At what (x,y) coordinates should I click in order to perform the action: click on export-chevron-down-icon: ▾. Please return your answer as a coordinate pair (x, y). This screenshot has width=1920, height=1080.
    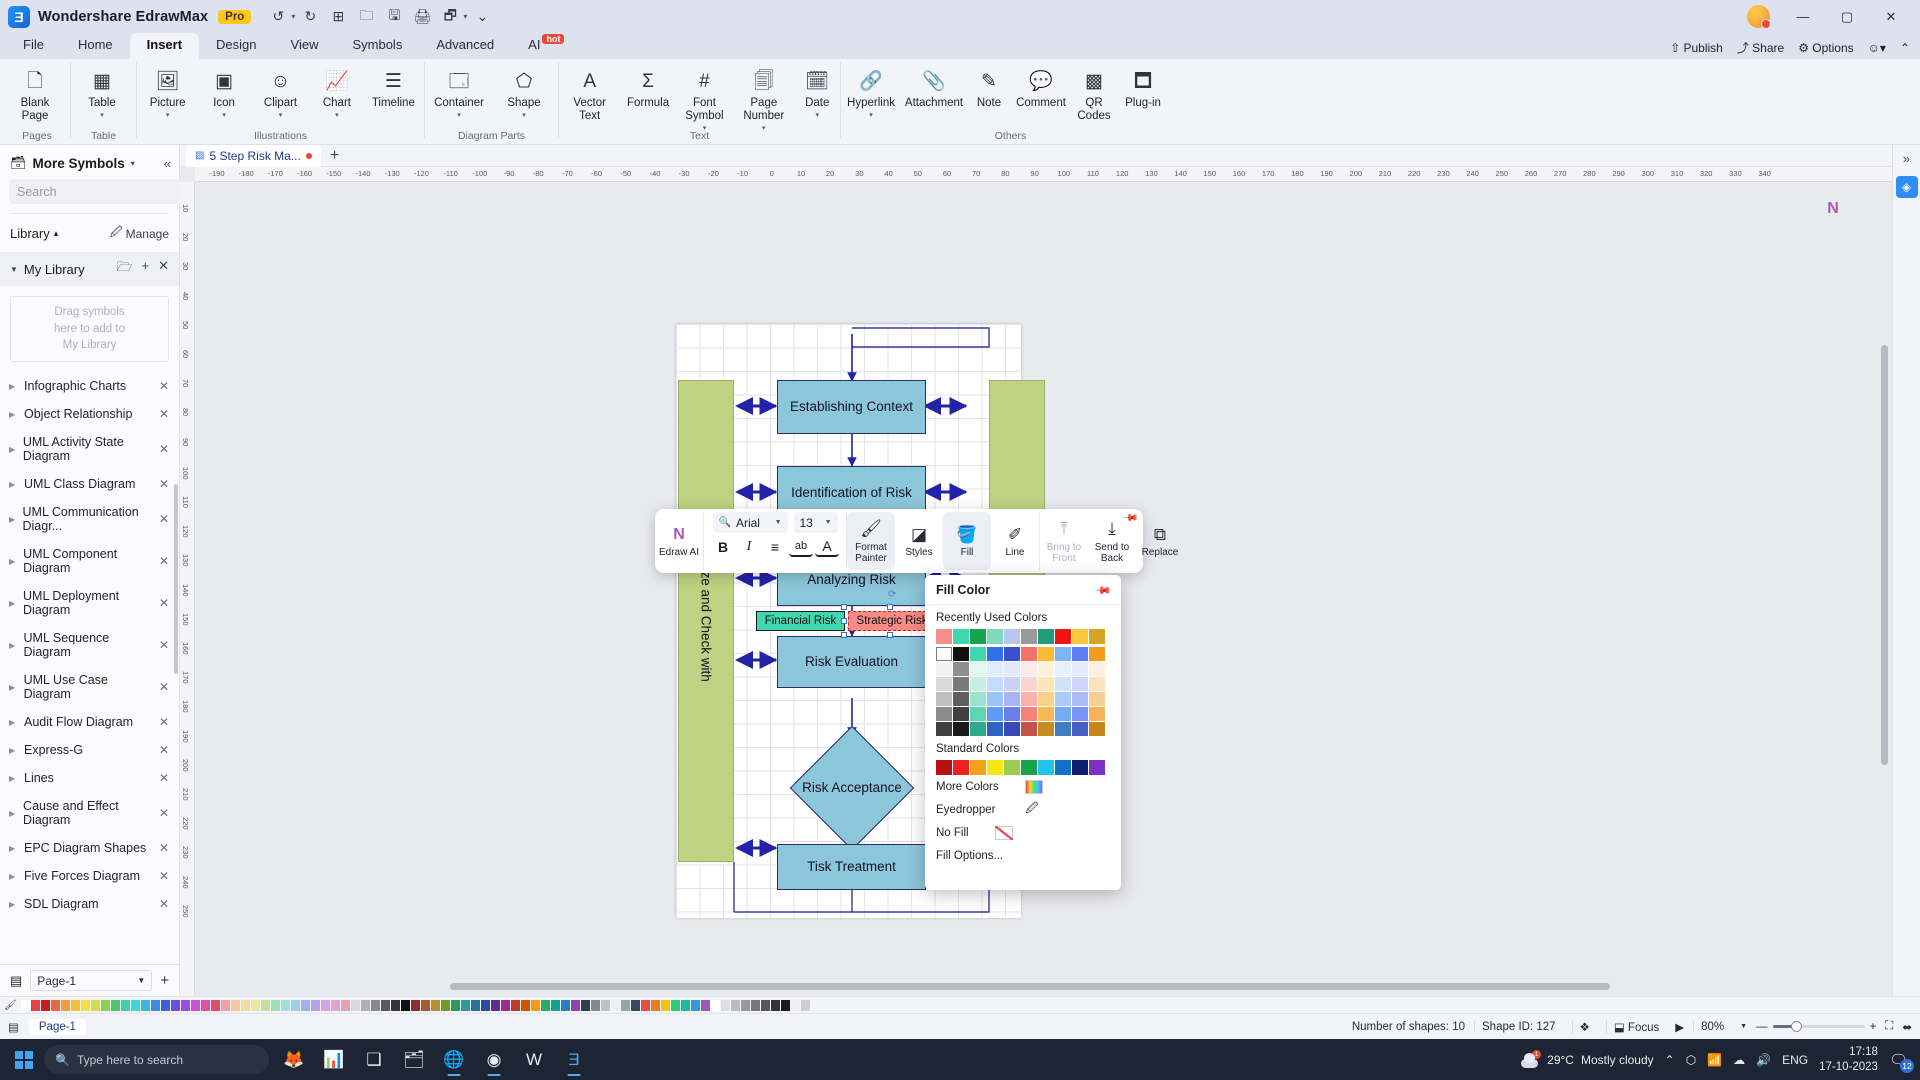
    Looking at the image, I should click on (465, 16).